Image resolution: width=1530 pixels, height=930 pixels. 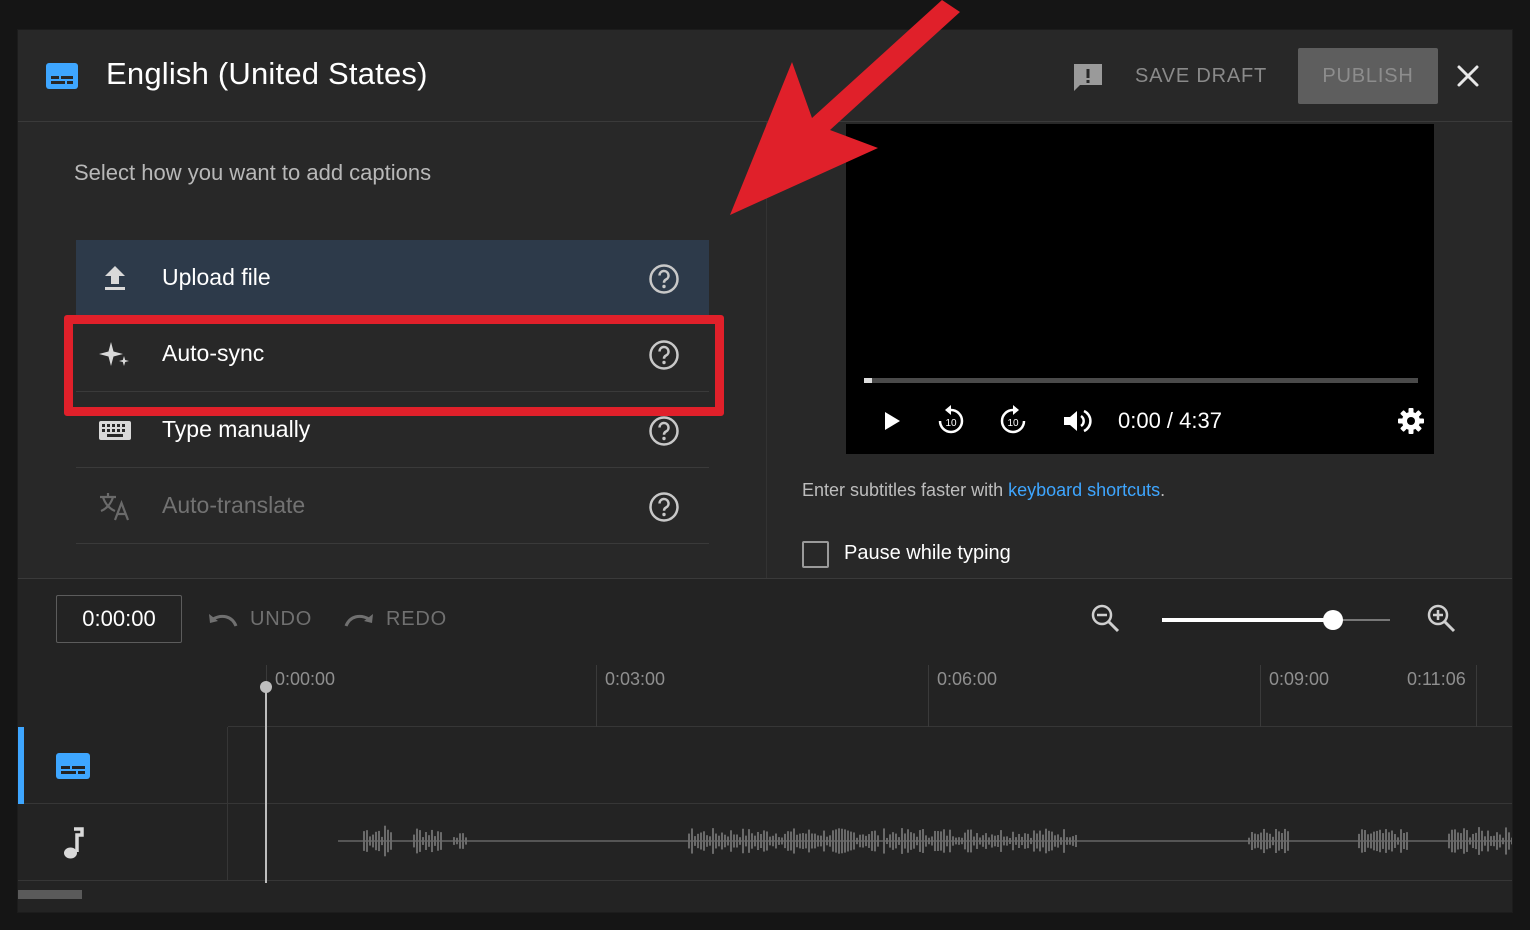 What do you see at coordinates (868, 380) in the screenshot?
I see `video-progress-fill` at bounding box center [868, 380].